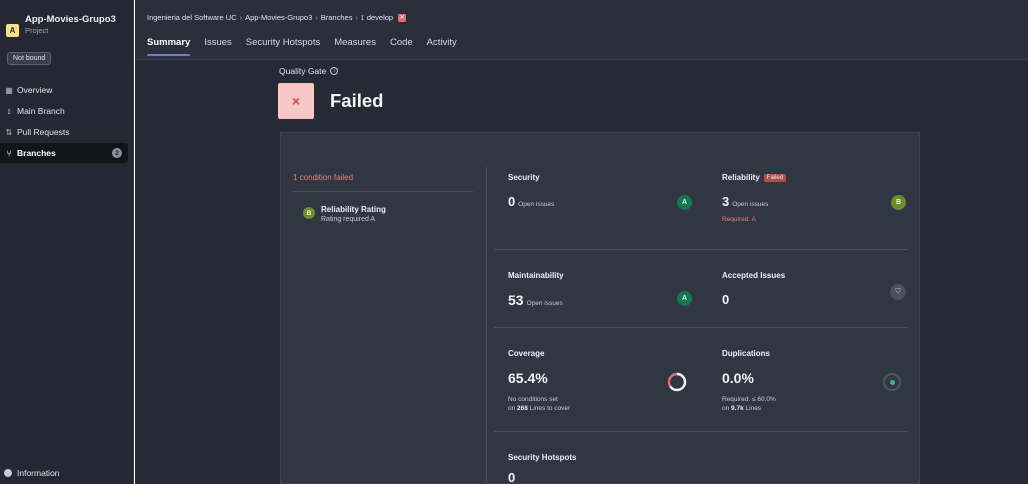 Image resolution: width=1028 pixels, height=484 pixels. Describe the element at coordinates (9, 90) in the screenshot. I see `overview-icon: ▦` at that location.